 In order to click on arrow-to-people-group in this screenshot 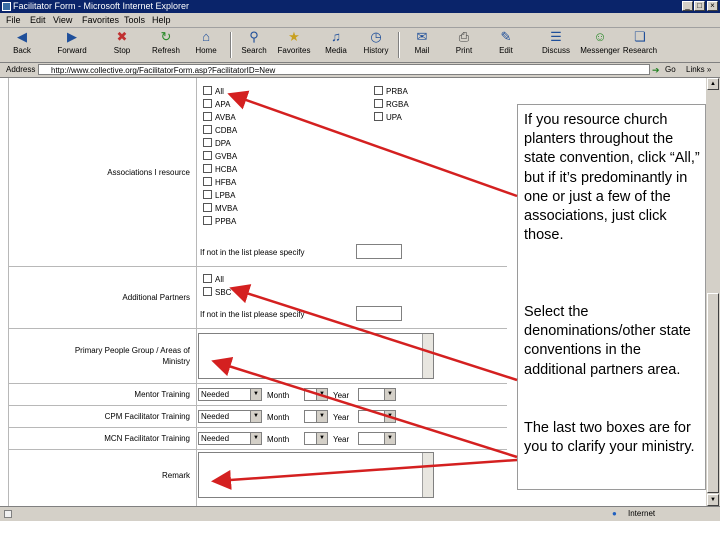, I will do `click(364, 407)`.